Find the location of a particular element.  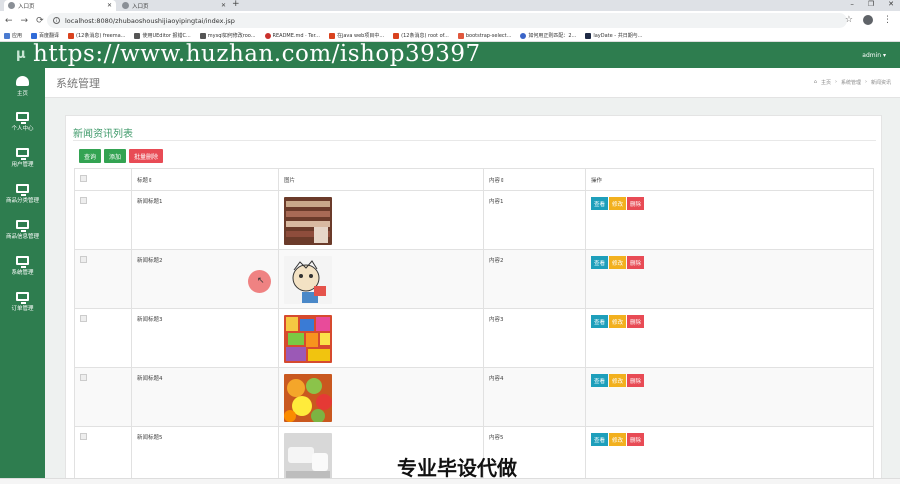

column-label: 内容 is located at coordinates (495, 180).